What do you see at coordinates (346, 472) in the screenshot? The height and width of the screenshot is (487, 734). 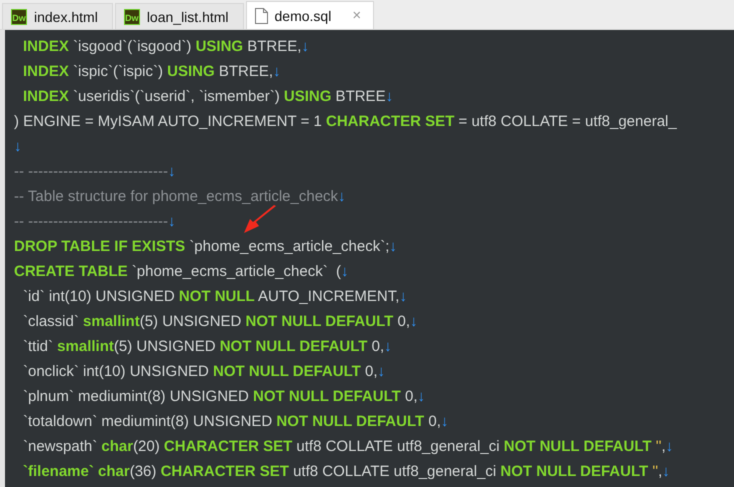 I see `code-line: `filename` char(36) CHARACTER SET utf8 COLLATE utf8_general_ci NOT NULL DEFAULT '',↓` at bounding box center [346, 472].